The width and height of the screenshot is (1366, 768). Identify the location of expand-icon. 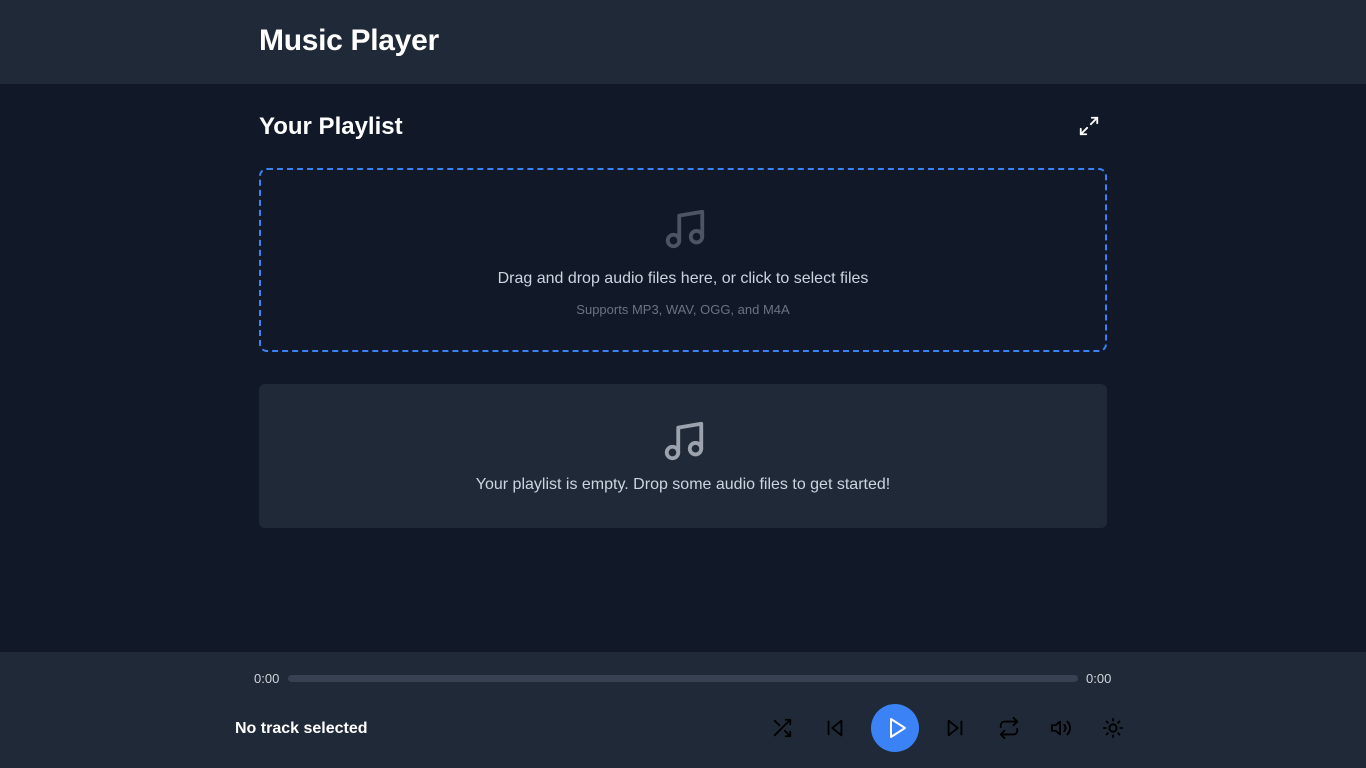
(1089, 126).